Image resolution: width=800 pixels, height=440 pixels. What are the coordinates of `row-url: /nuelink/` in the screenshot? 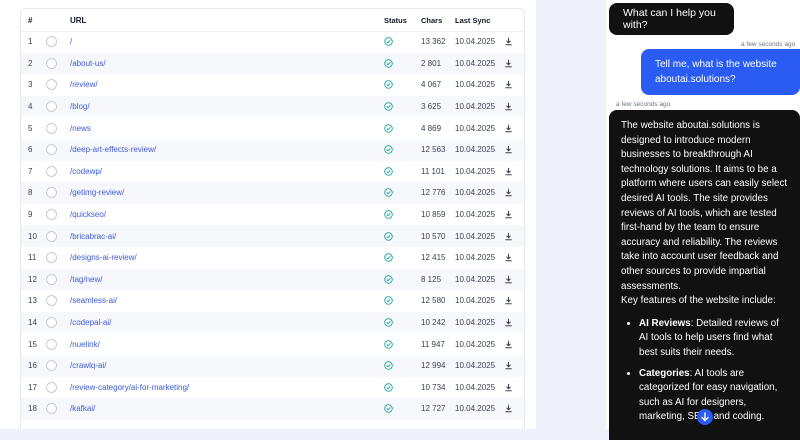 It's located at (220, 344).